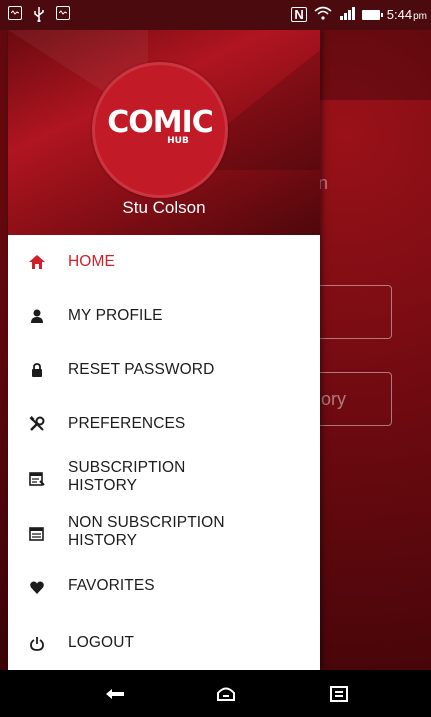  I want to click on menu-item-label: RESET PASSWORD, so click(141, 369).